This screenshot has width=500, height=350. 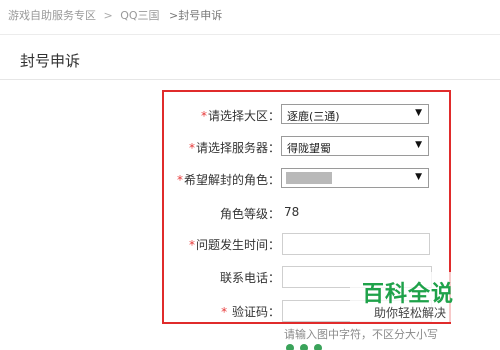 I want to click on breadcrumb-item-self-service: 游戏自助服务专区, so click(x=52, y=15).